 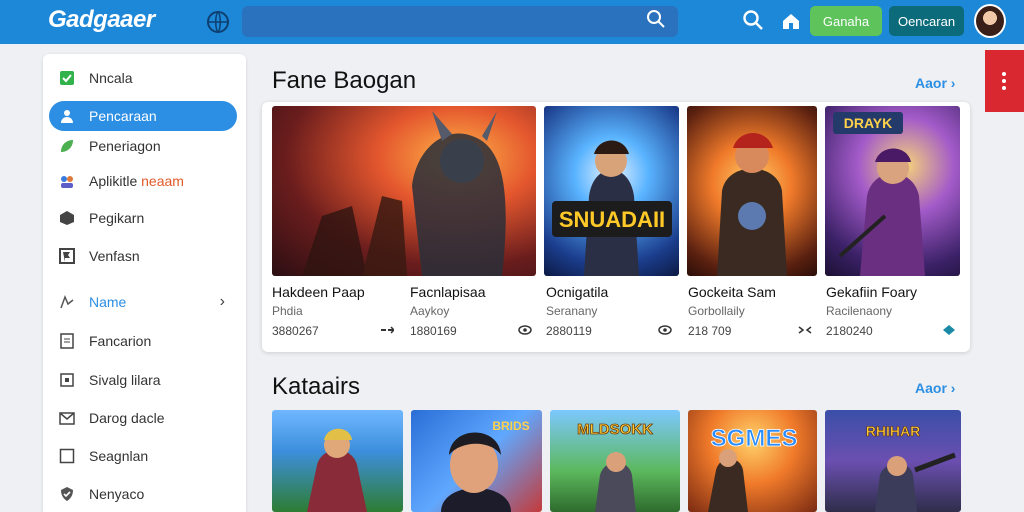 What do you see at coordinates (430, 311) in the screenshot?
I see `card-subtitle: Aaykoy` at bounding box center [430, 311].